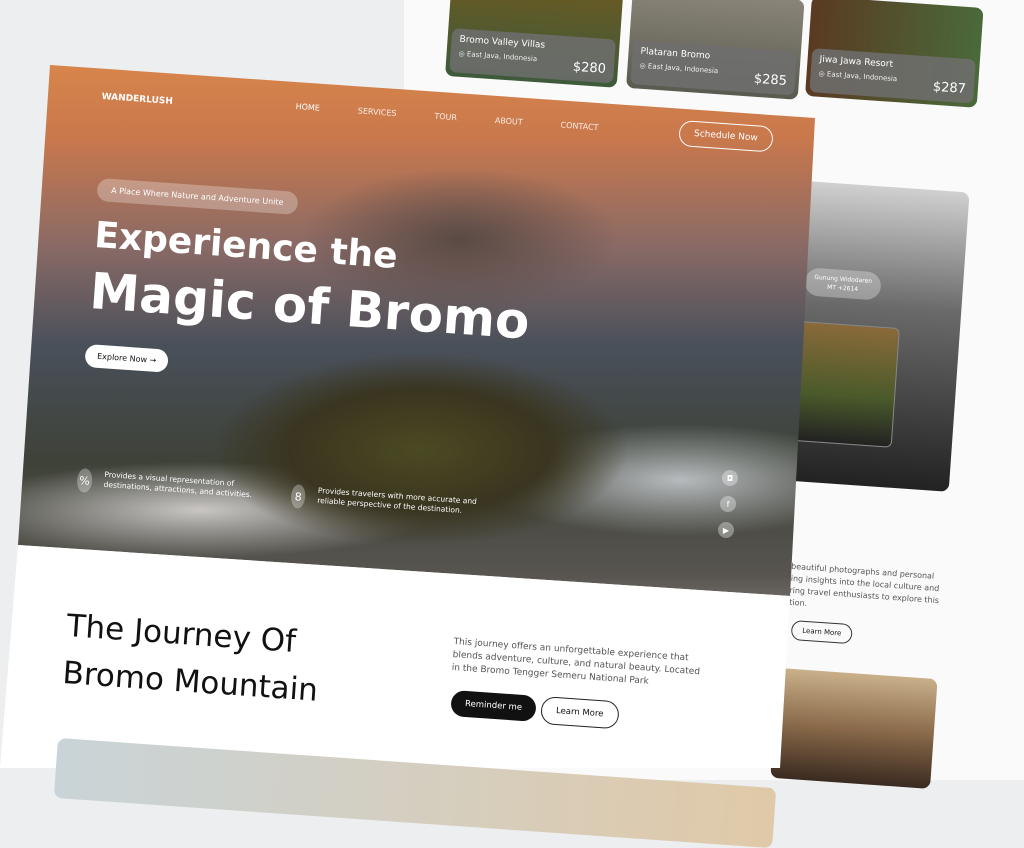  What do you see at coordinates (509, 121) in the screenshot?
I see `nav-about: ABOUT` at bounding box center [509, 121].